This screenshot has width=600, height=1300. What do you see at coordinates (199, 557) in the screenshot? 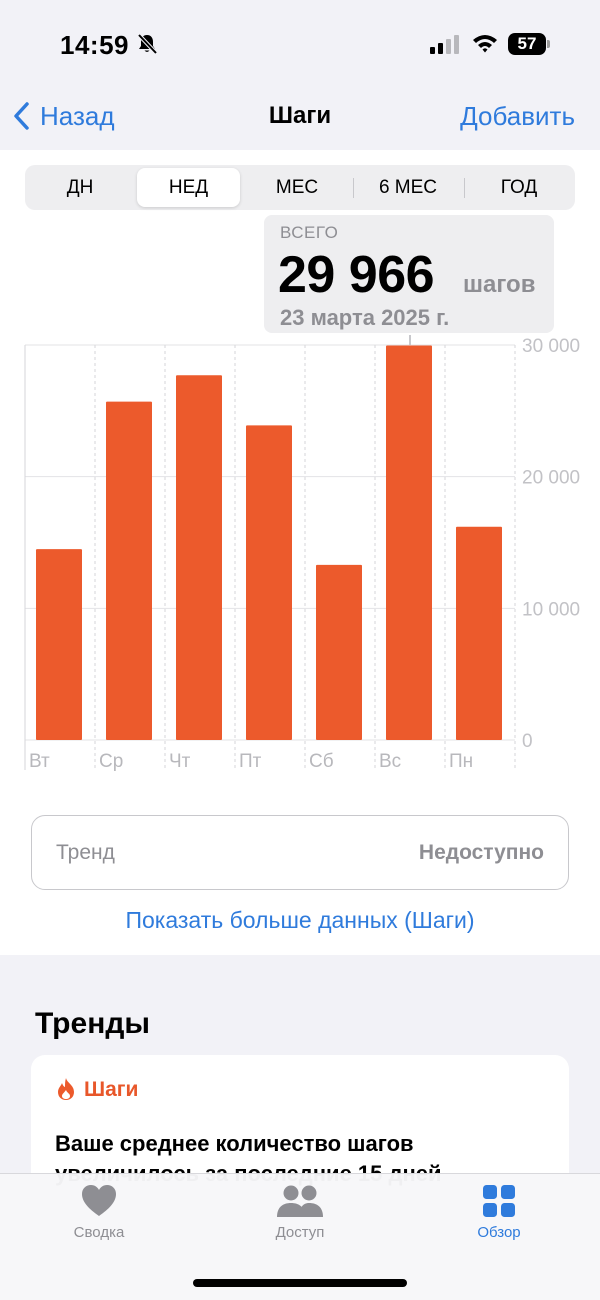
I see `bar-Чт` at bounding box center [199, 557].